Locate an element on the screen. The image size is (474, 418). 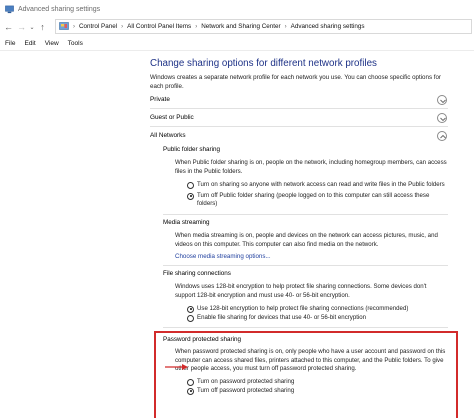
menu-edit: Edit is located at coordinates (29, 43).